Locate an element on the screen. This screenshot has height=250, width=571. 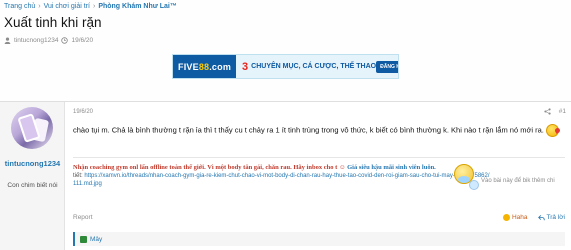
breadcrumb-category: Vui chơi giải trí is located at coordinates (67, 6).